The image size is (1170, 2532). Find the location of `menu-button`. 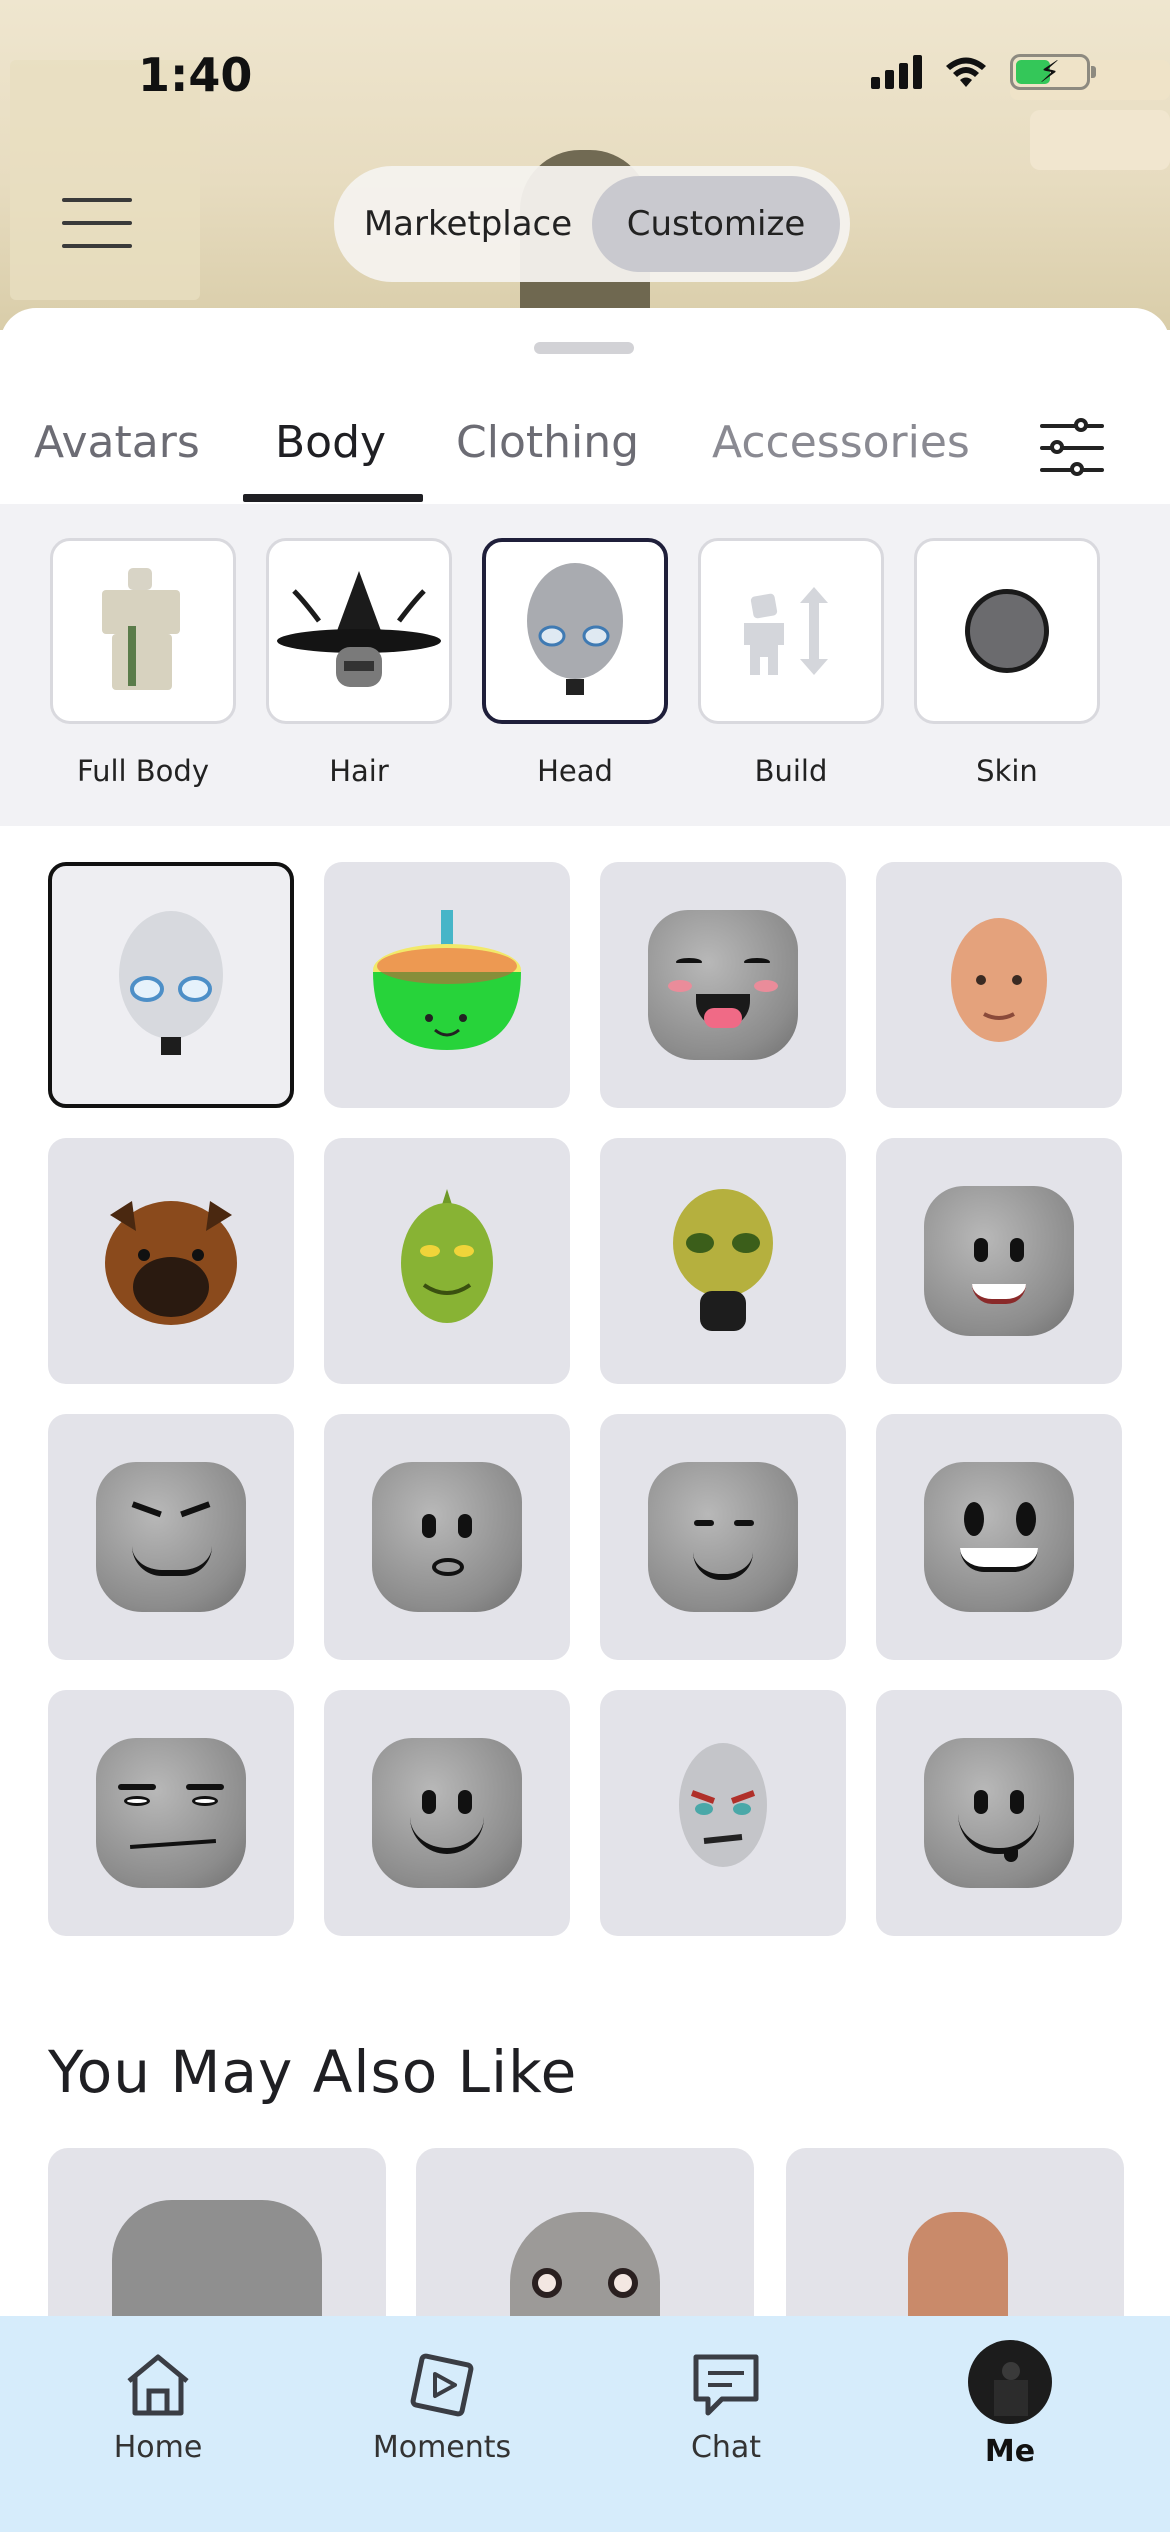

menu-button is located at coordinates (97, 223).